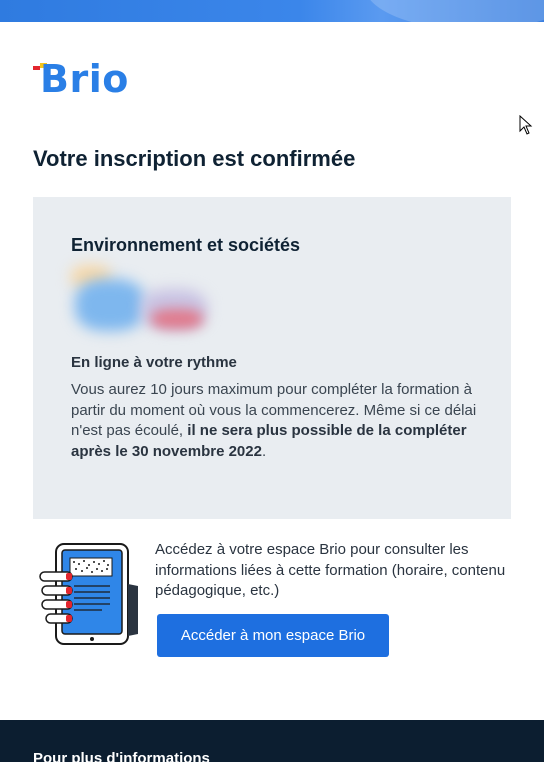 The height and width of the screenshot is (767, 544). I want to click on tablet-hand-illustration, so click(90, 595).